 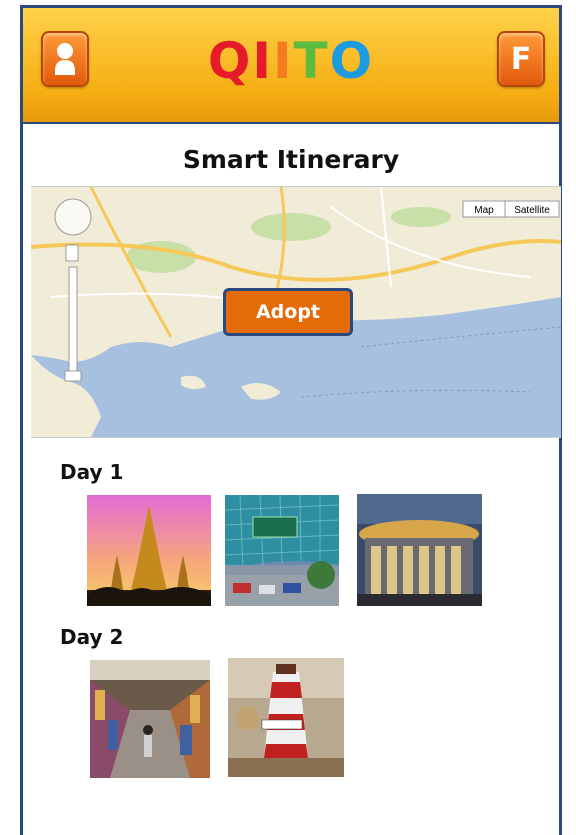 I want to click on adopt-button: Adopt, so click(x=288, y=312).